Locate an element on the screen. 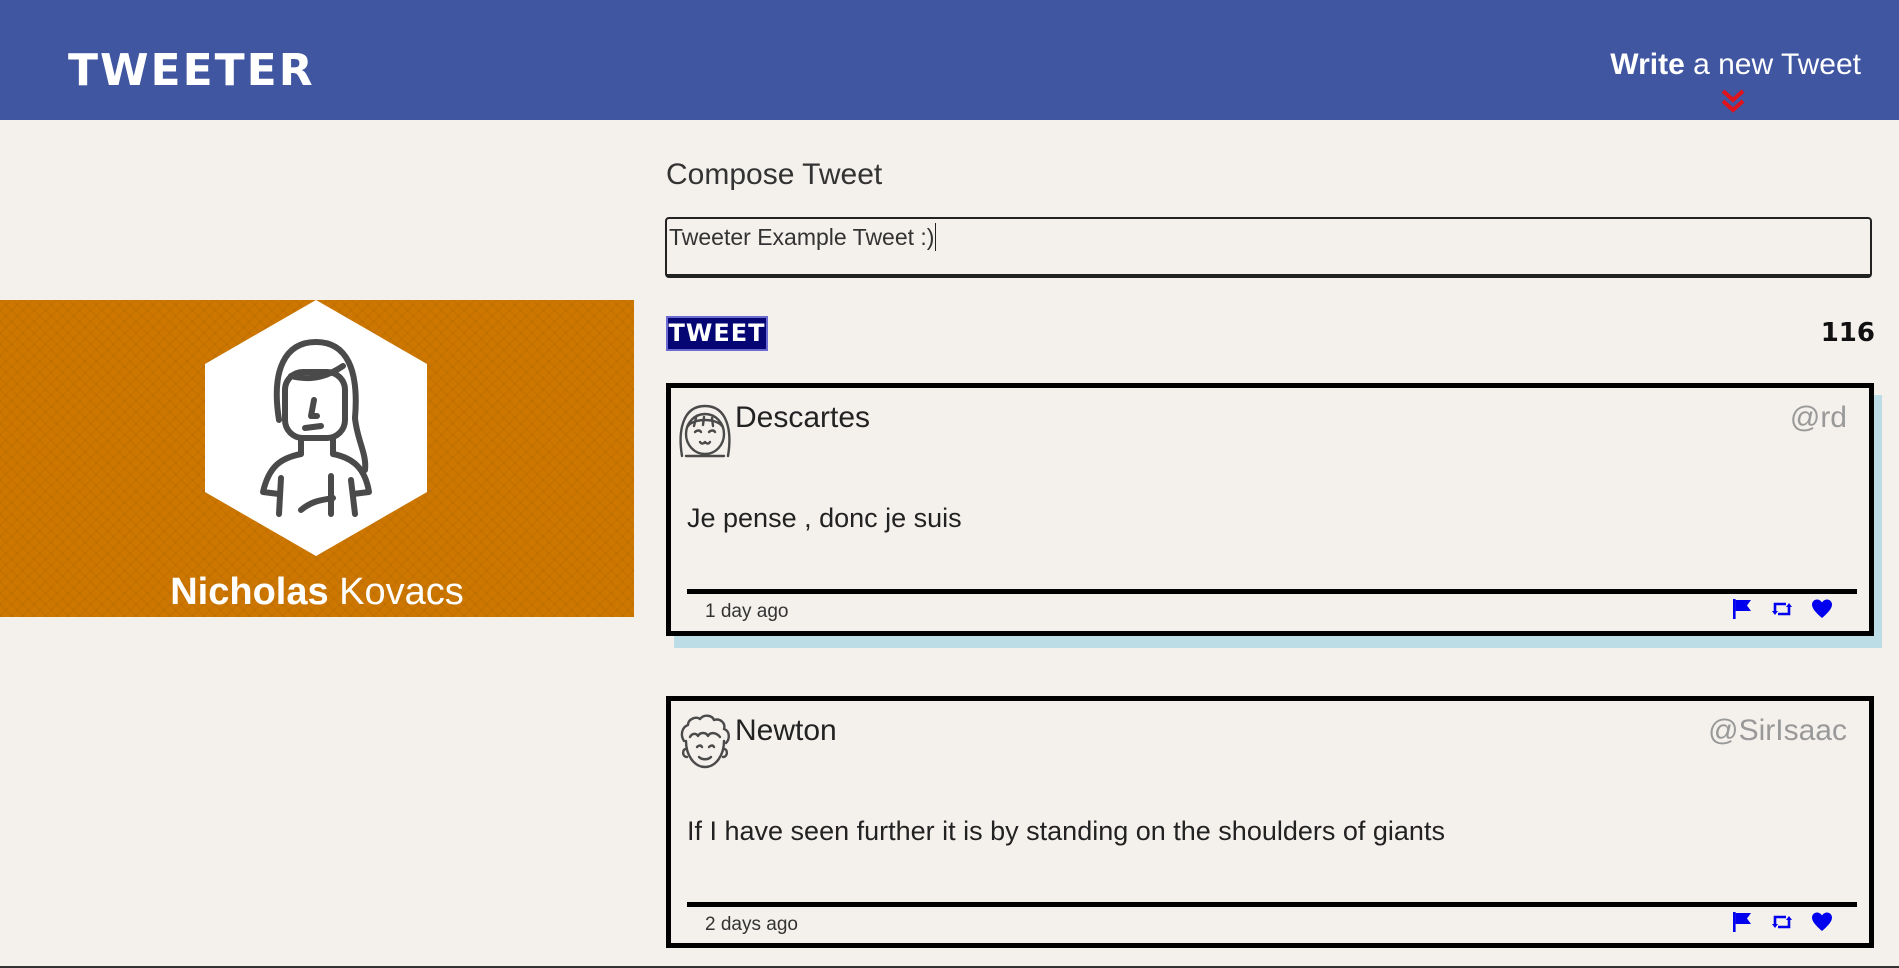 The width and height of the screenshot is (1899, 968). tweet-timestamp: 2 days ago is located at coordinates (751, 924).